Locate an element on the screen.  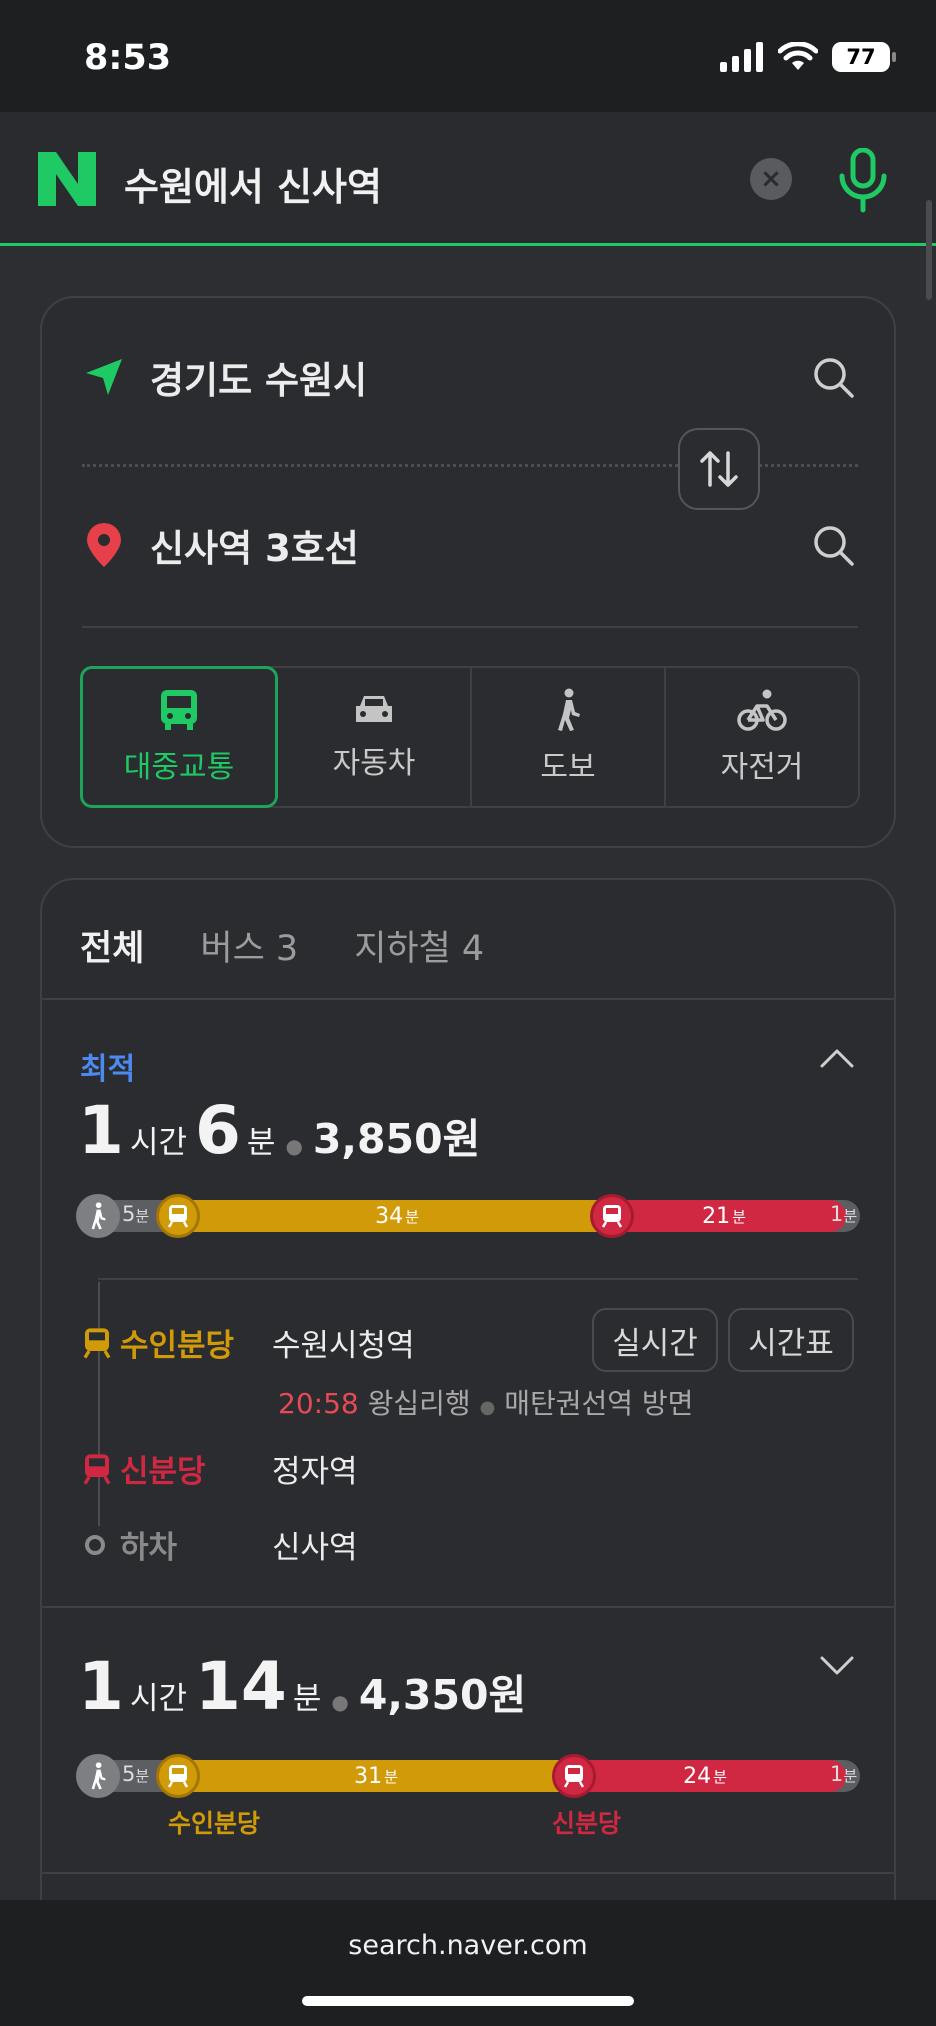
fare: 4,350원 is located at coordinates (442, 1695).